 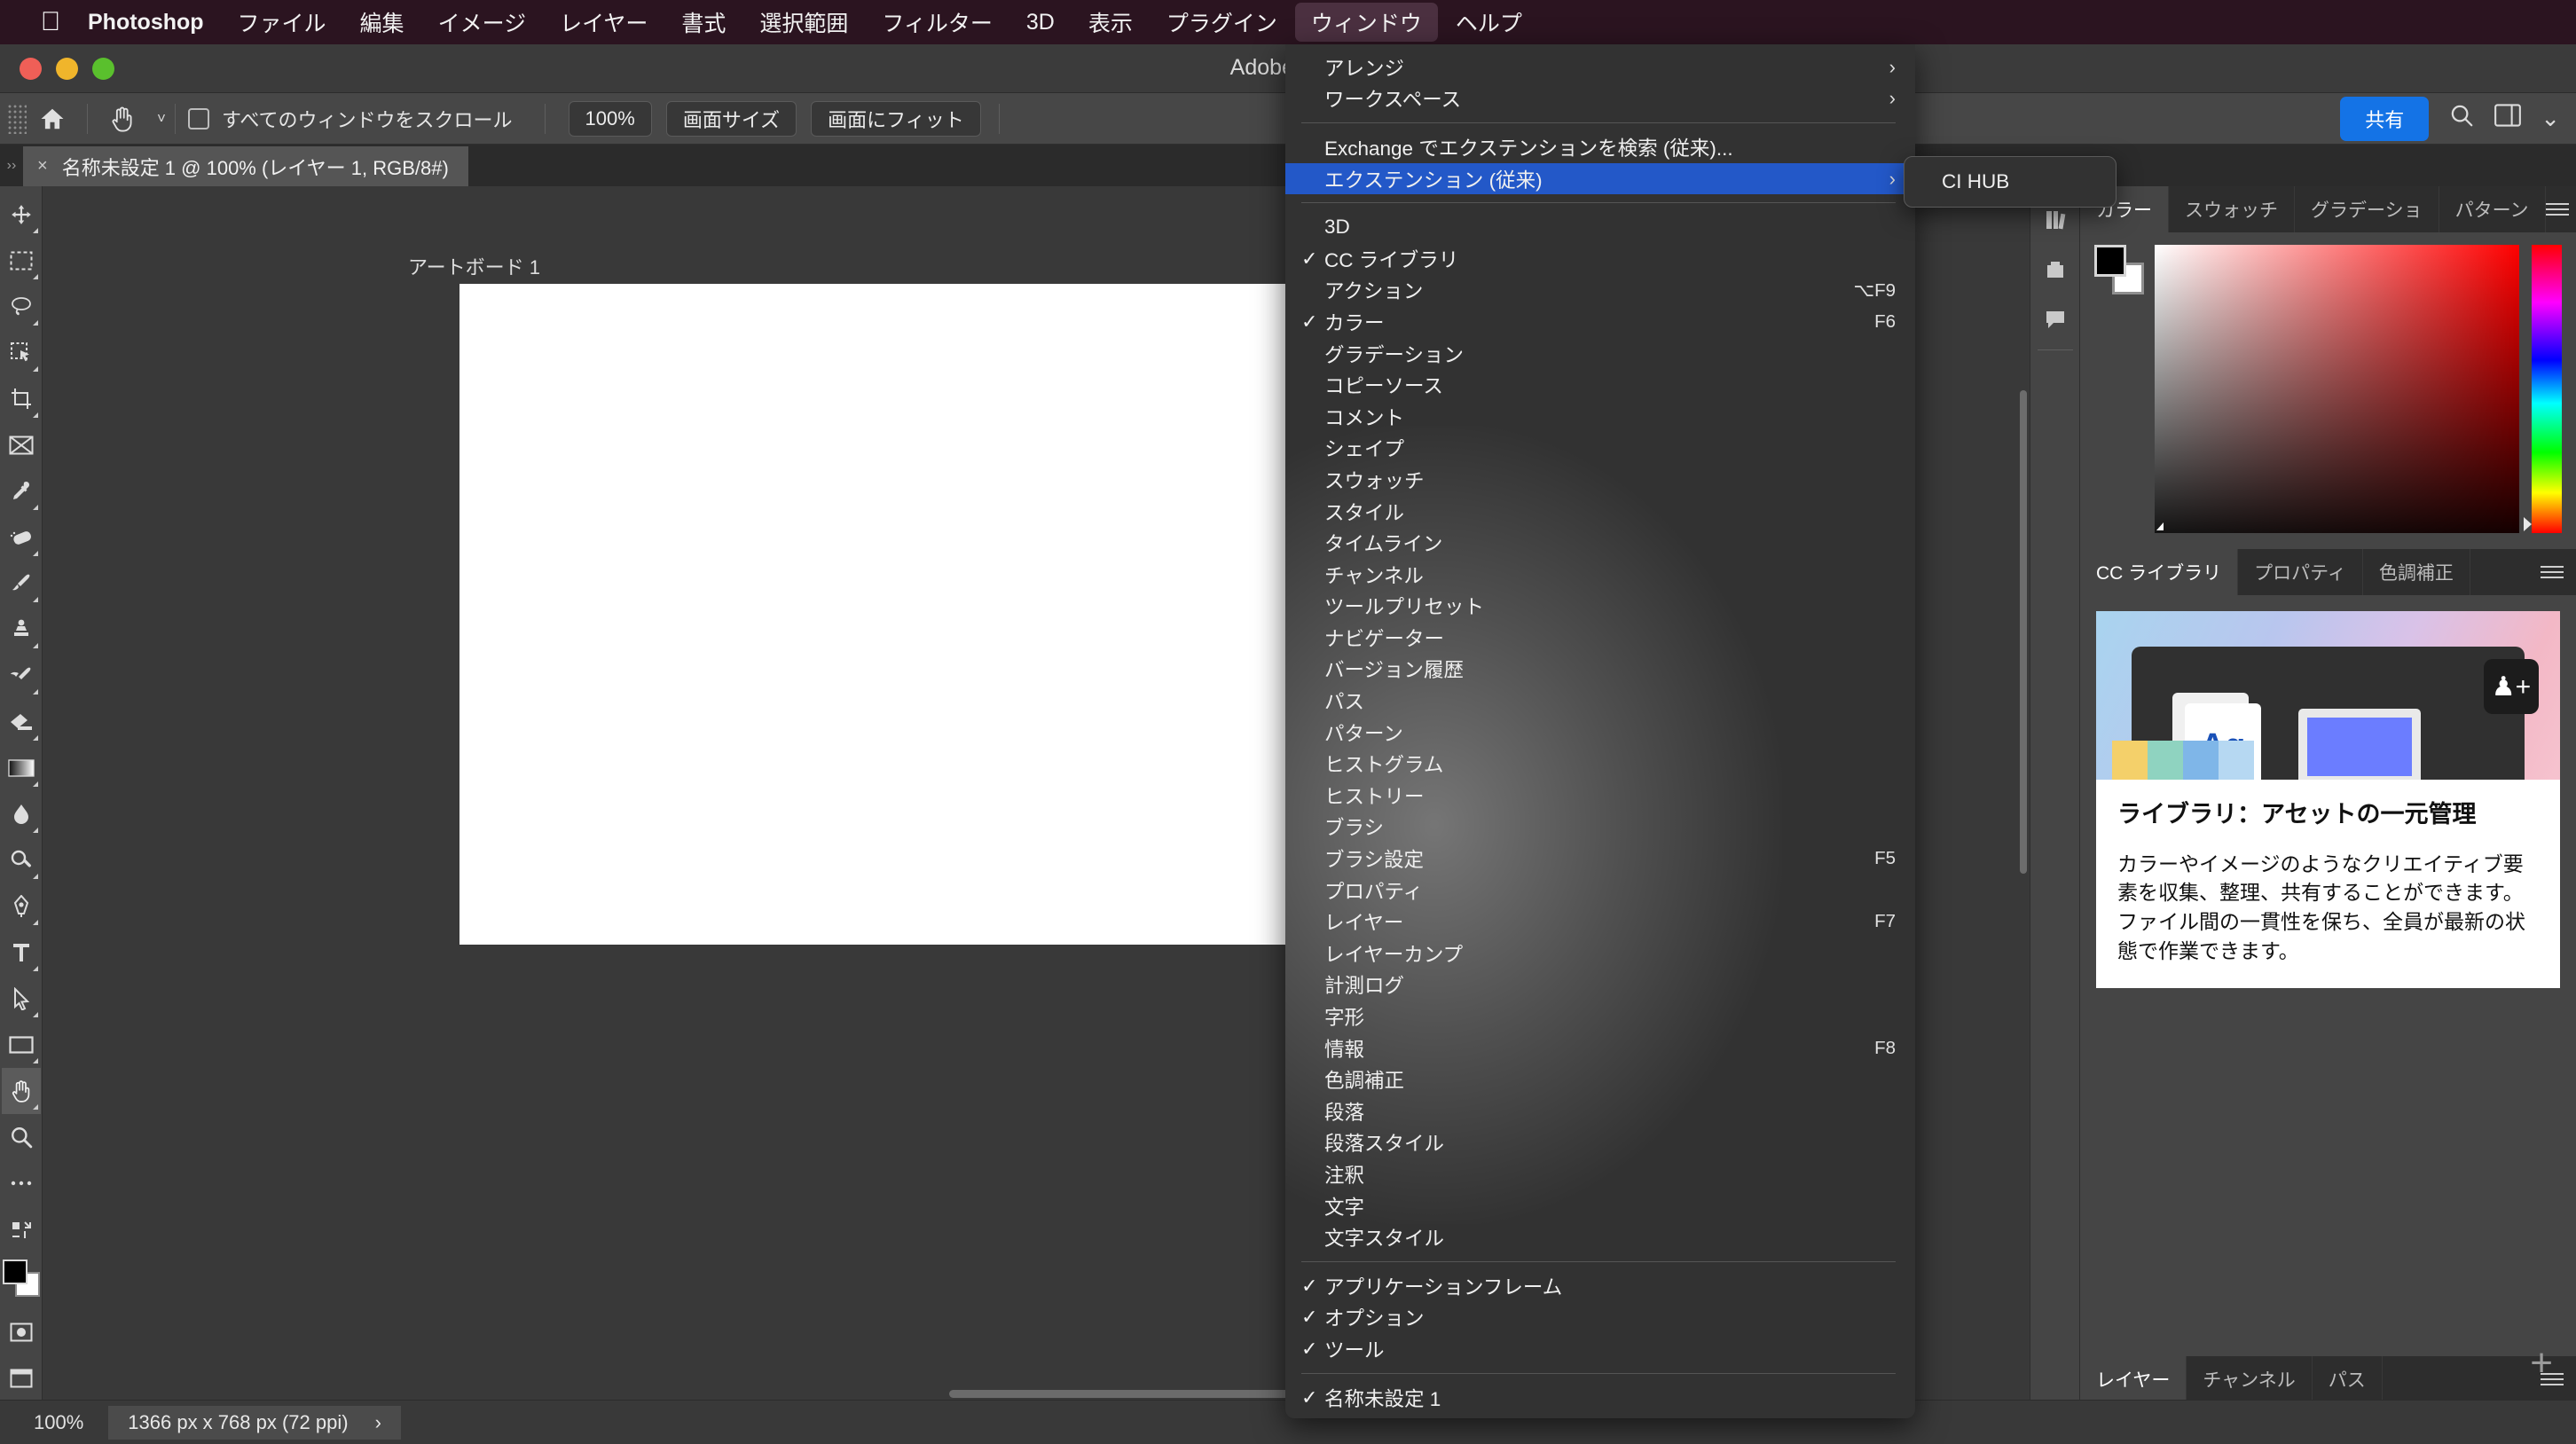 I want to click on rectangle-tool, so click(x=21, y=1045).